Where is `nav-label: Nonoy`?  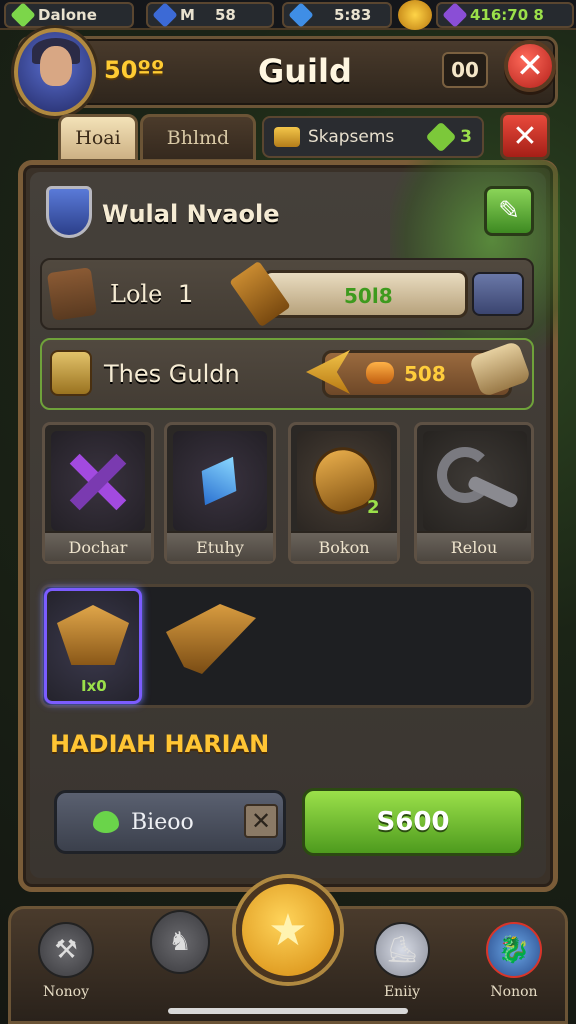 nav-label: Nonoy is located at coordinates (66, 992).